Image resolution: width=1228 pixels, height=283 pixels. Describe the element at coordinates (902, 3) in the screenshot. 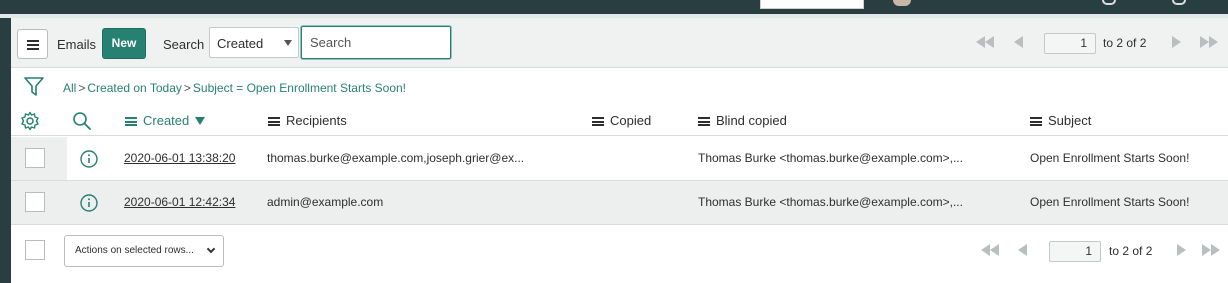

I see `user-avatar` at that location.